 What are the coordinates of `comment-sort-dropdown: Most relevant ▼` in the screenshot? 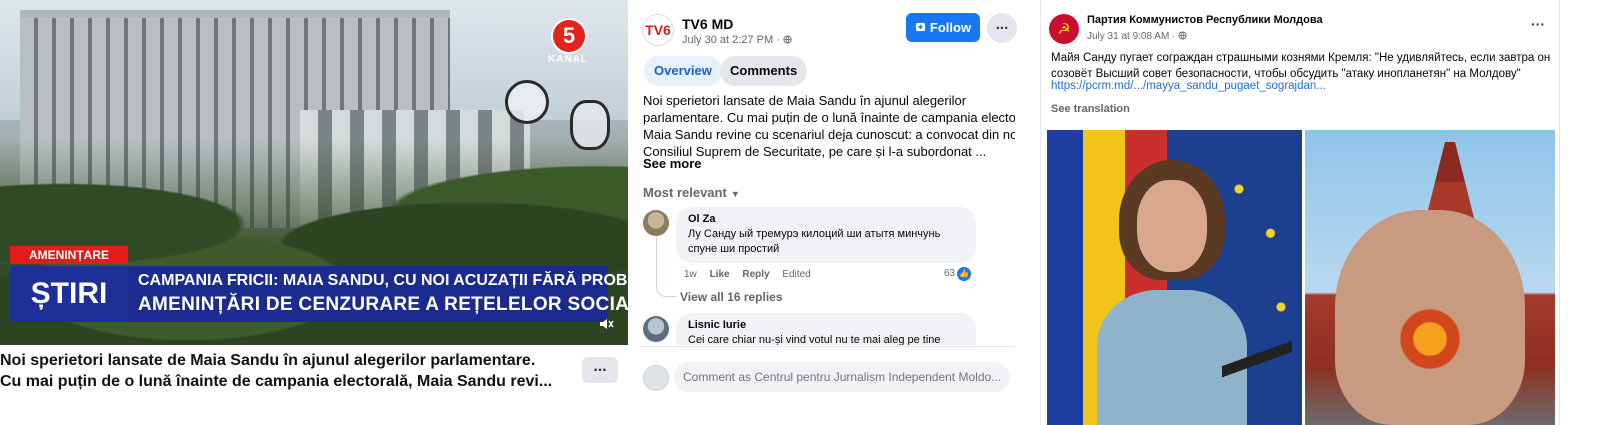 It's located at (691, 192).